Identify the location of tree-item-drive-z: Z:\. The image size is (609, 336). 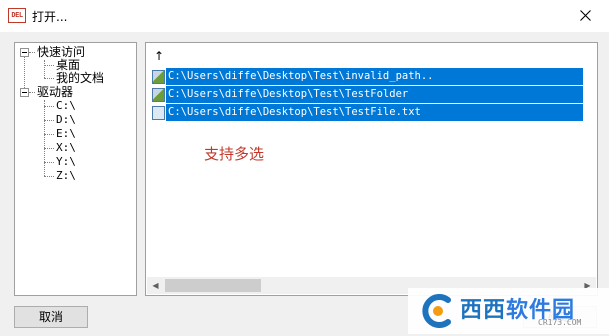
(66, 176).